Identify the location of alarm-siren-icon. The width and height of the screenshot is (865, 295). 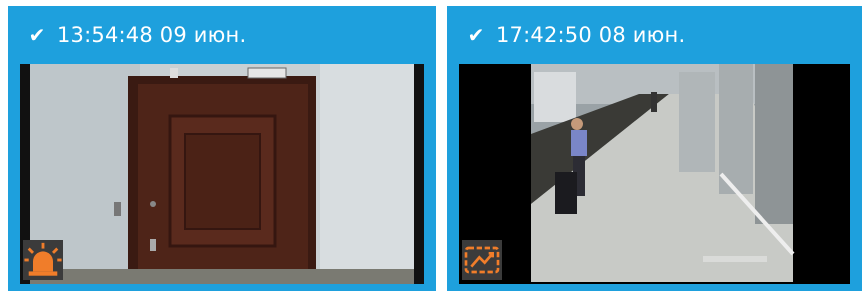
(43, 259).